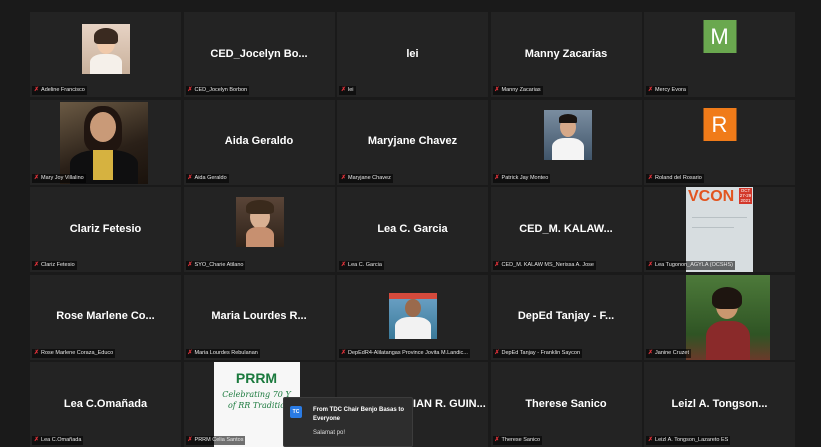 This screenshot has width=821, height=447. Describe the element at coordinates (58, 440) in the screenshot. I see `participant-label: ✗ Lea C.Omañada` at that location.